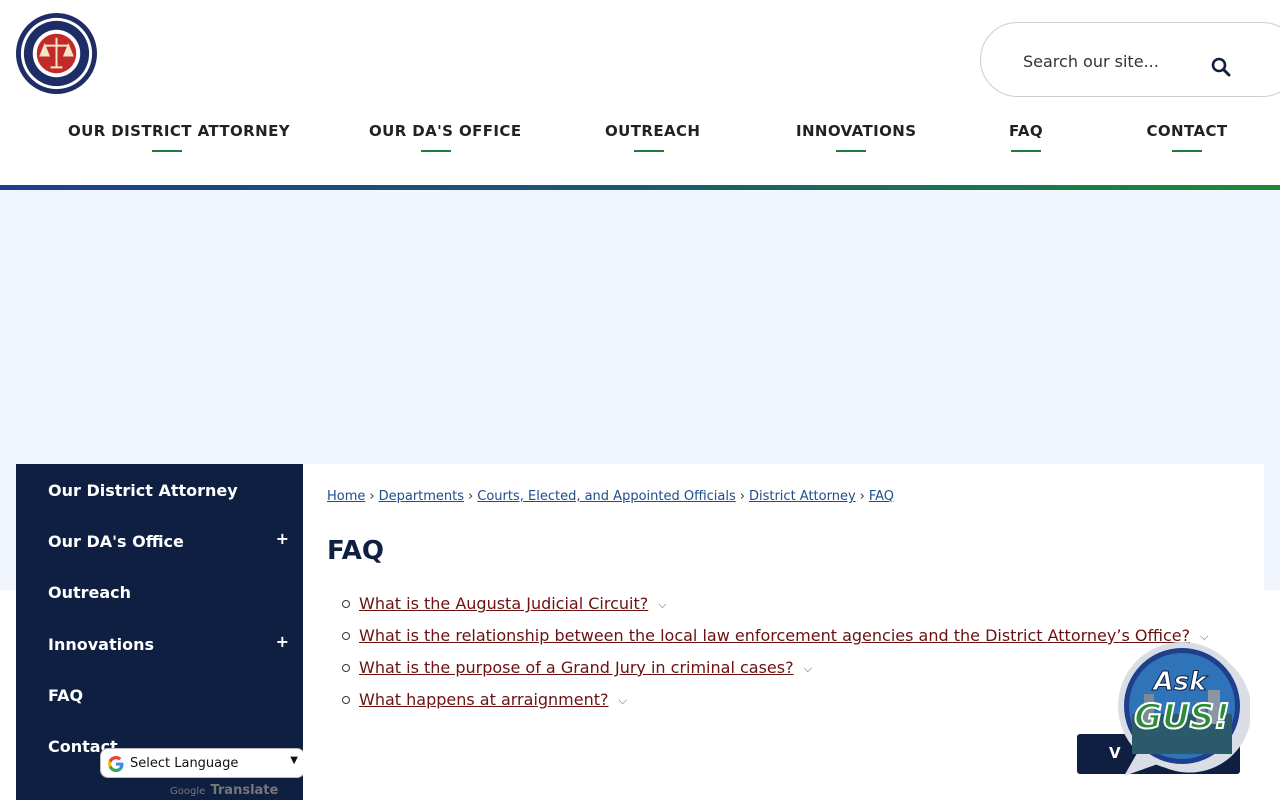  I want to click on nav-label: OUR DISTRICT ATTORNEY, so click(179, 131).